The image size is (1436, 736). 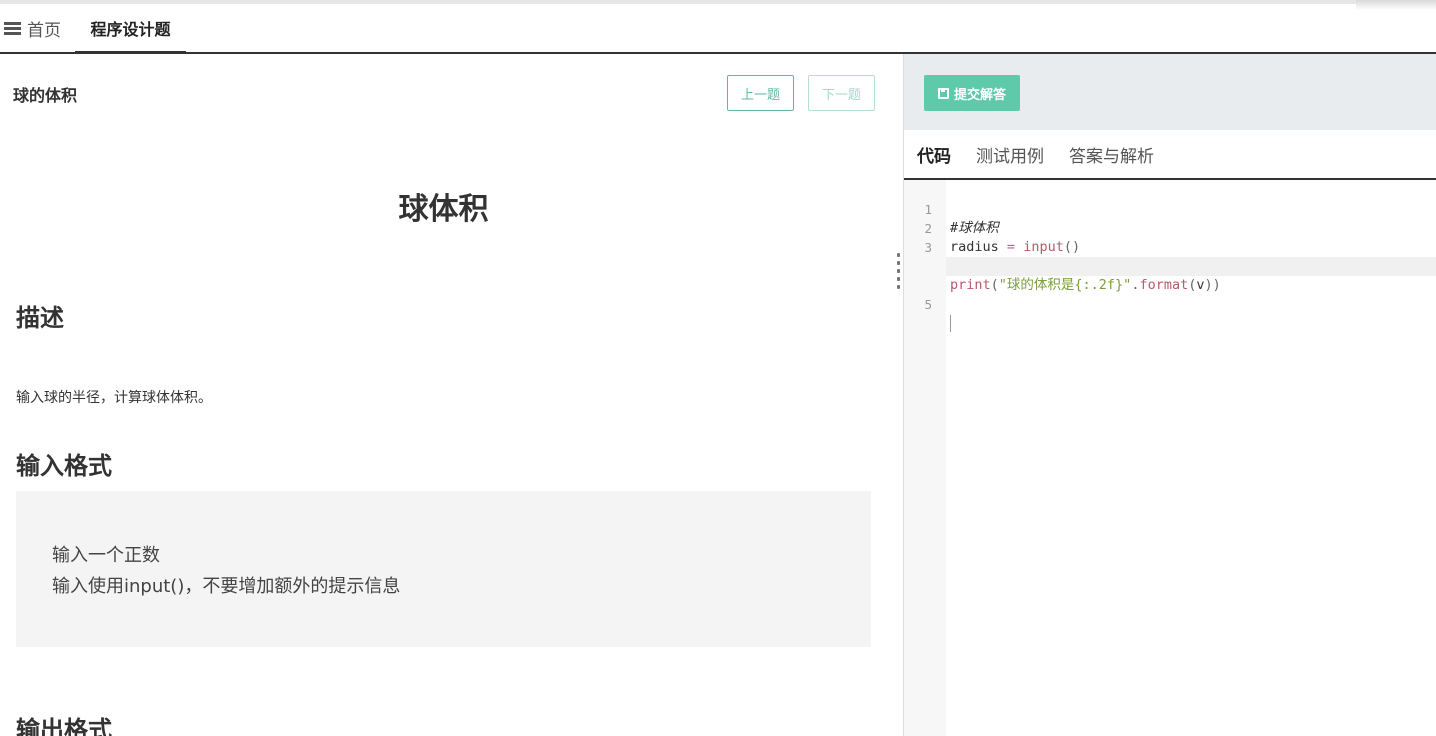 What do you see at coordinates (45, 95) in the screenshot?
I see `problem-title: 球的体积` at bounding box center [45, 95].